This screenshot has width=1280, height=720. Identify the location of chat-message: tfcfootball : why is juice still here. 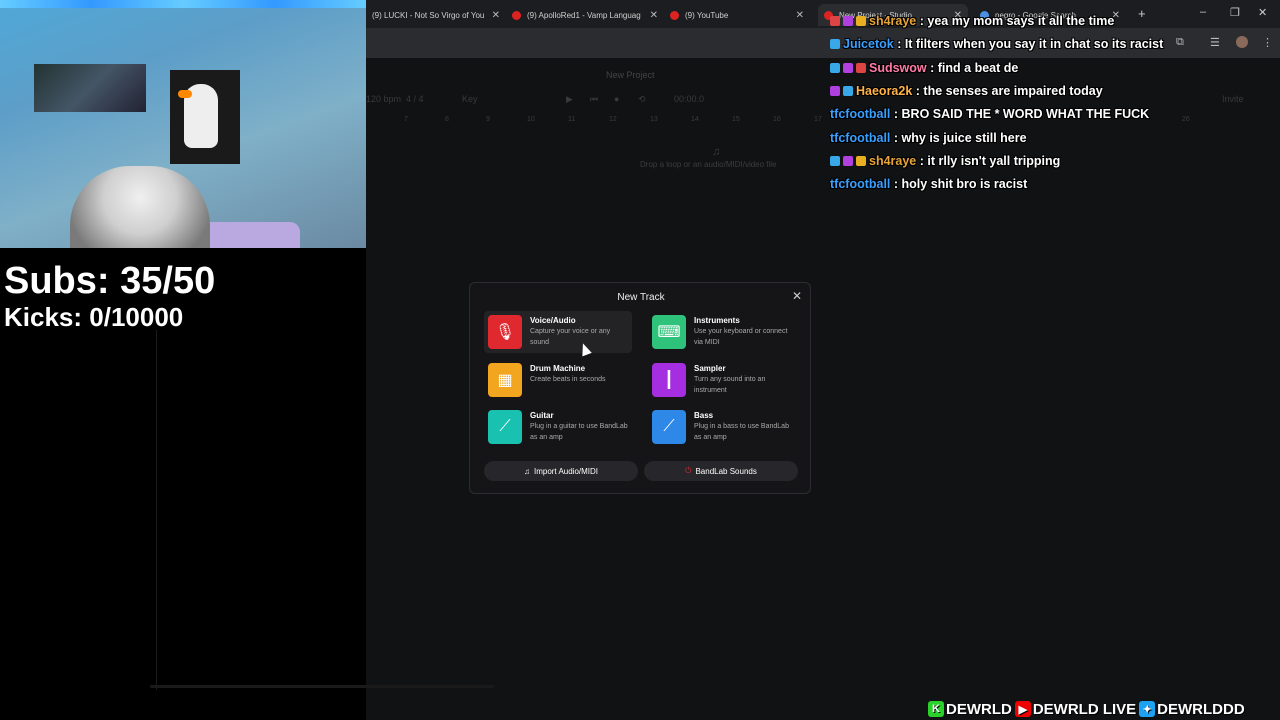
(928, 138).